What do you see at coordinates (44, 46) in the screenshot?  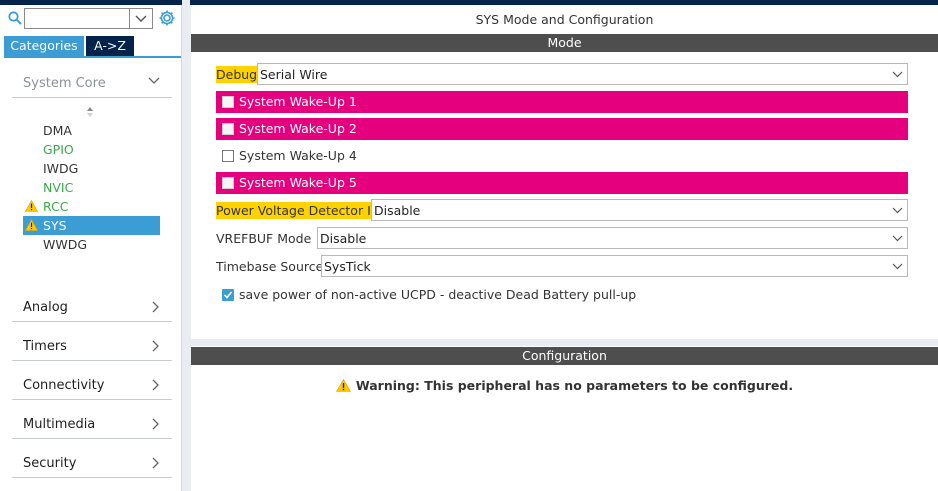 I see `tab-categories: Categories` at bounding box center [44, 46].